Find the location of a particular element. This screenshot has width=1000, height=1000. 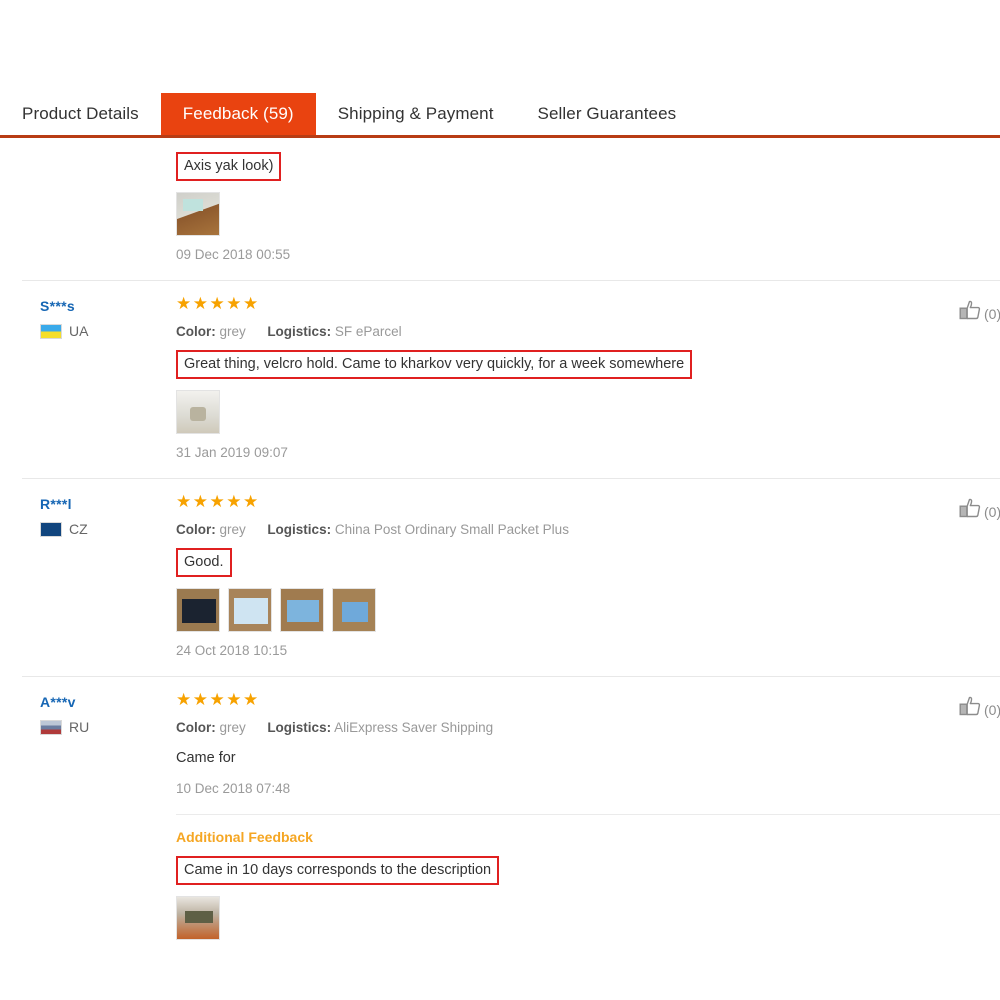

tab-label: Seller Guarantees is located at coordinates (607, 113).